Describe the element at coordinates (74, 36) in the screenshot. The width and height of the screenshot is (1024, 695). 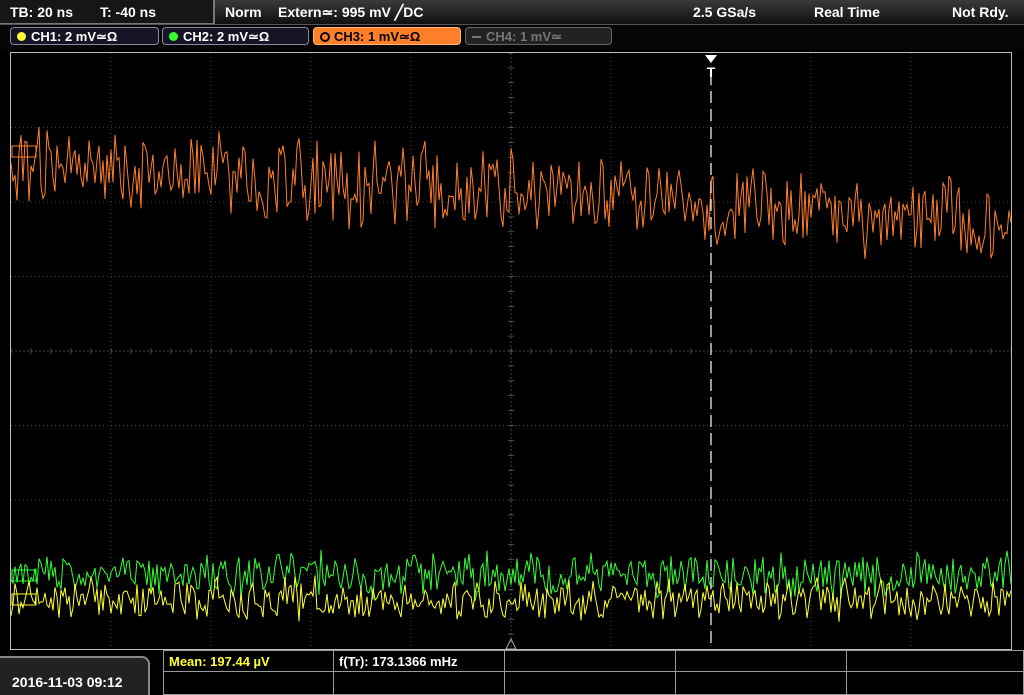
I see `channel-1-label: CH1: 2 mV≃Ω` at that location.